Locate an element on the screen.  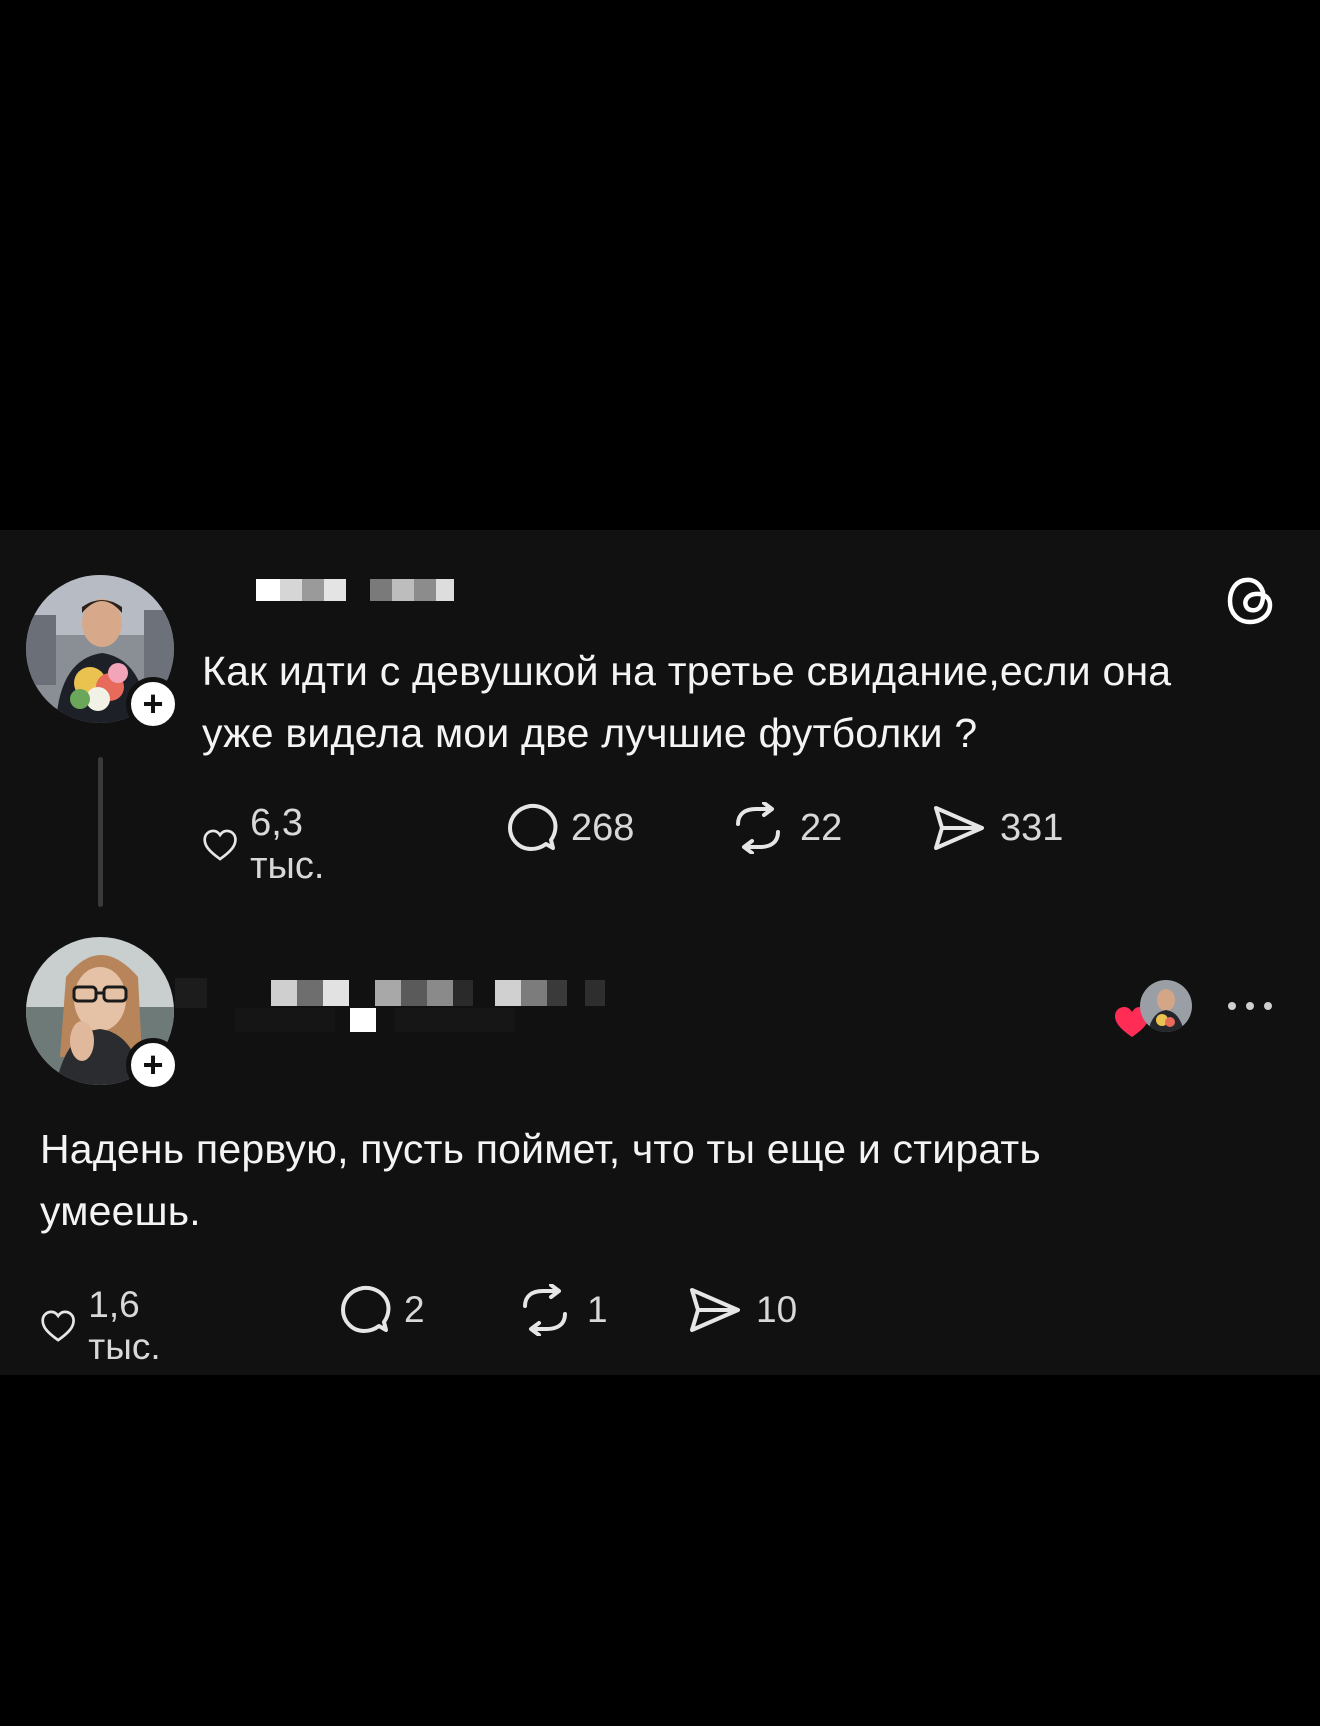
reply-username-redacted is located at coordinates (390, 1005).